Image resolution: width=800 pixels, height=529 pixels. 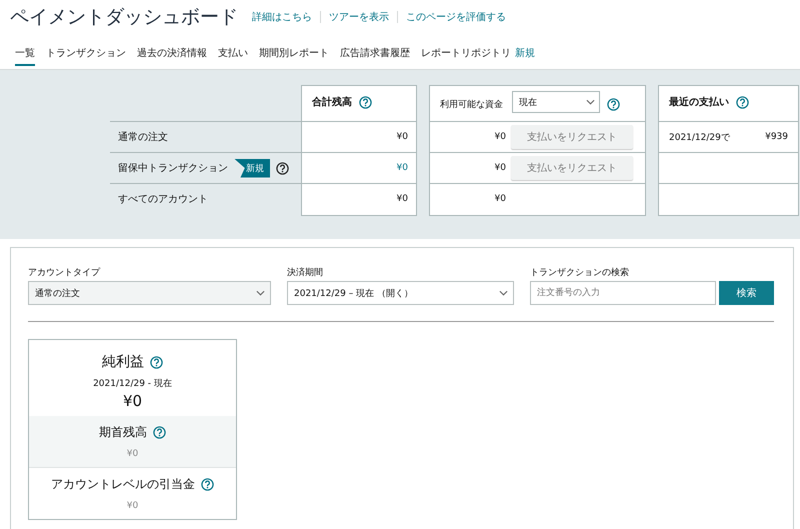 I want to click on payment-date: 2021/12/29で, so click(x=699, y=138).